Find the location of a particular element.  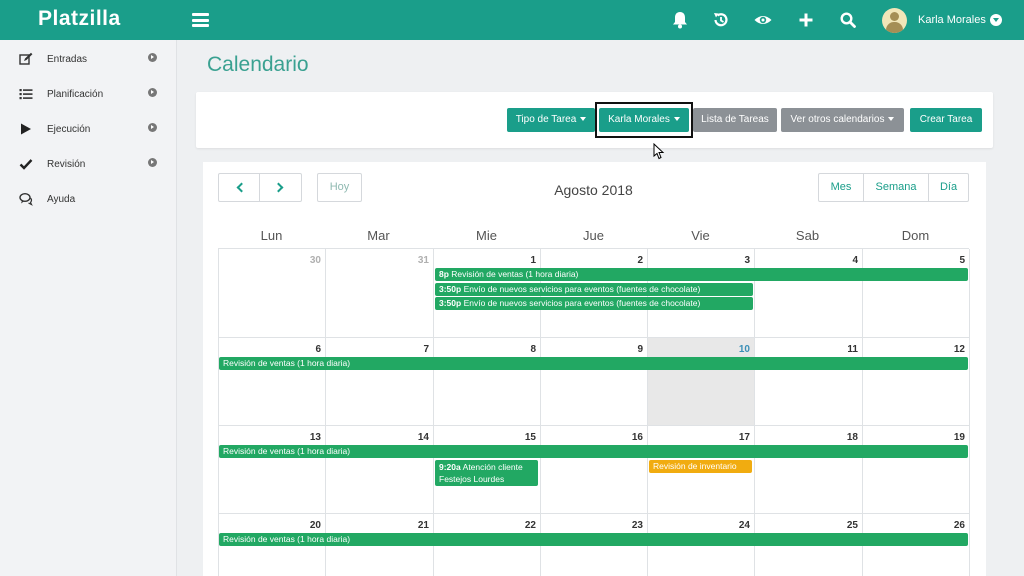

plus-icon is located at coordinates (806, 20).